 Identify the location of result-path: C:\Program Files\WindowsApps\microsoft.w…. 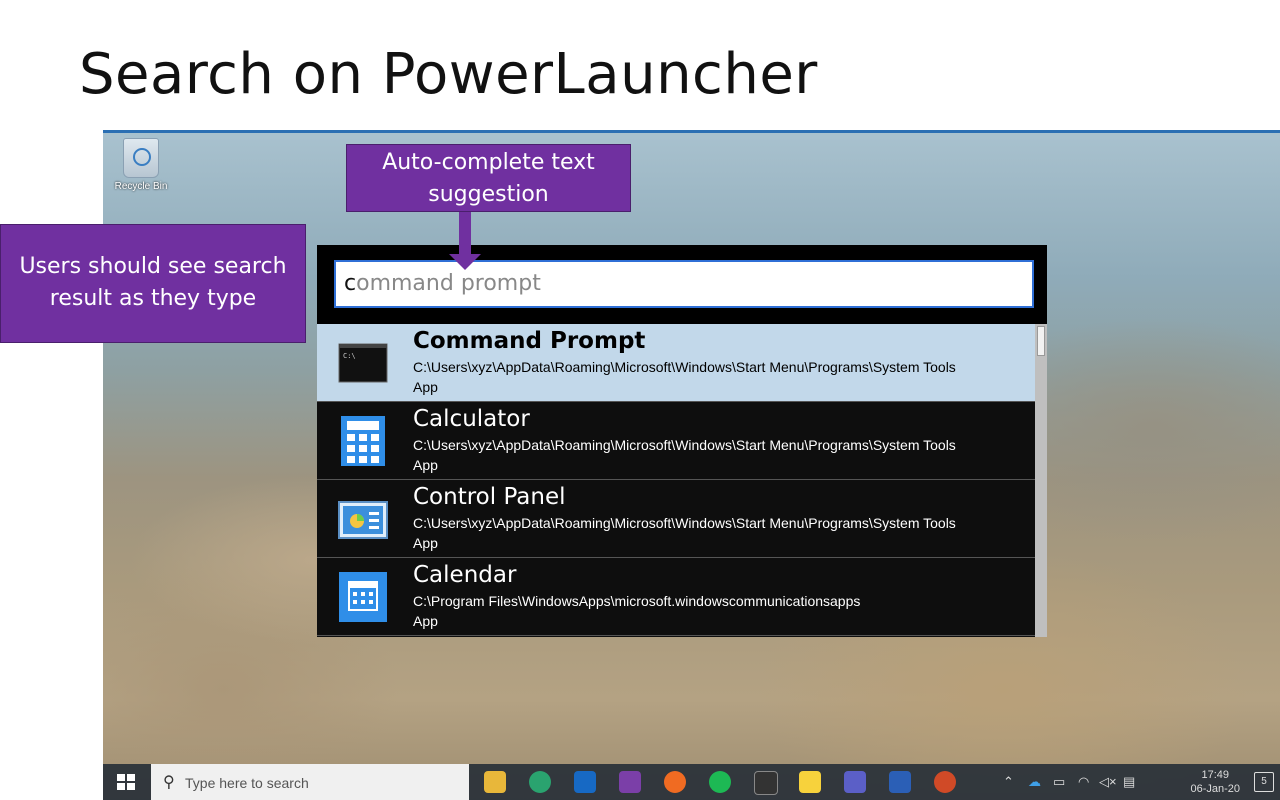
(637, 601).